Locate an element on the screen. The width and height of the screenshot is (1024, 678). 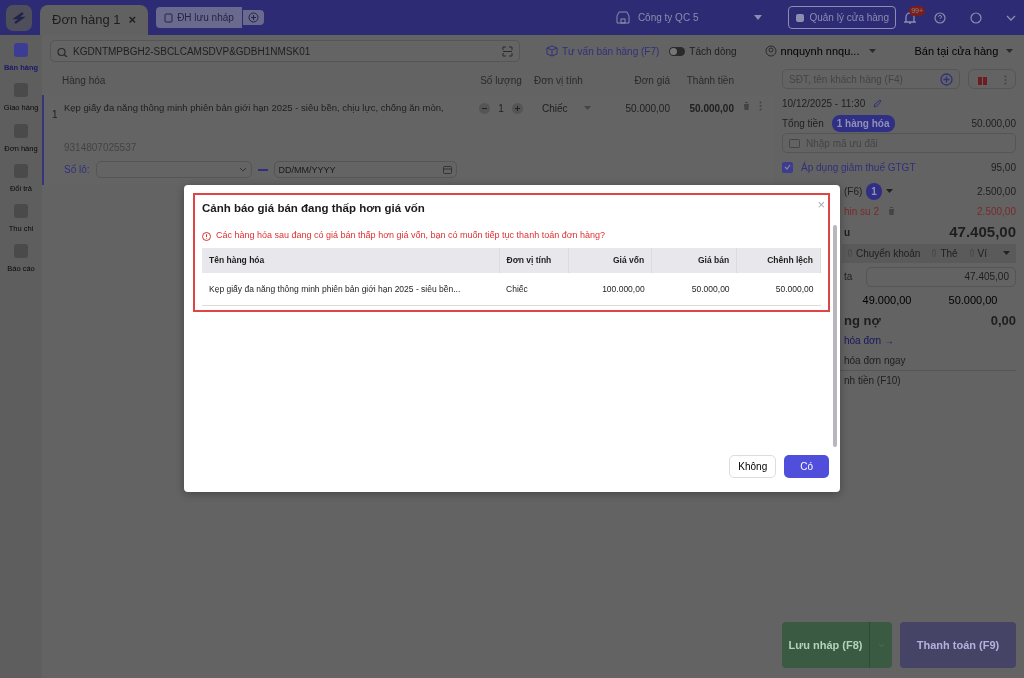
cancel-button: Không is located at coordinates (753, 466).